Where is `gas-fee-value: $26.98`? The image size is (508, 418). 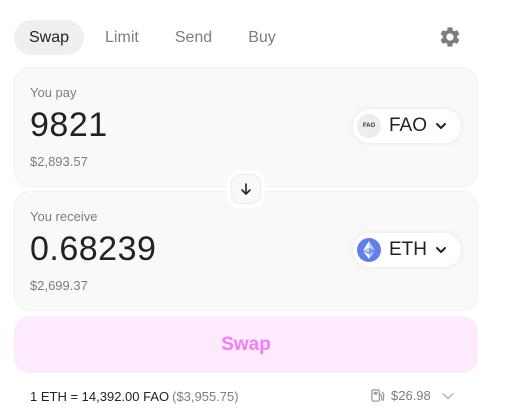
gas-fee-value: $26.98 is located at coordinates (411, 395).